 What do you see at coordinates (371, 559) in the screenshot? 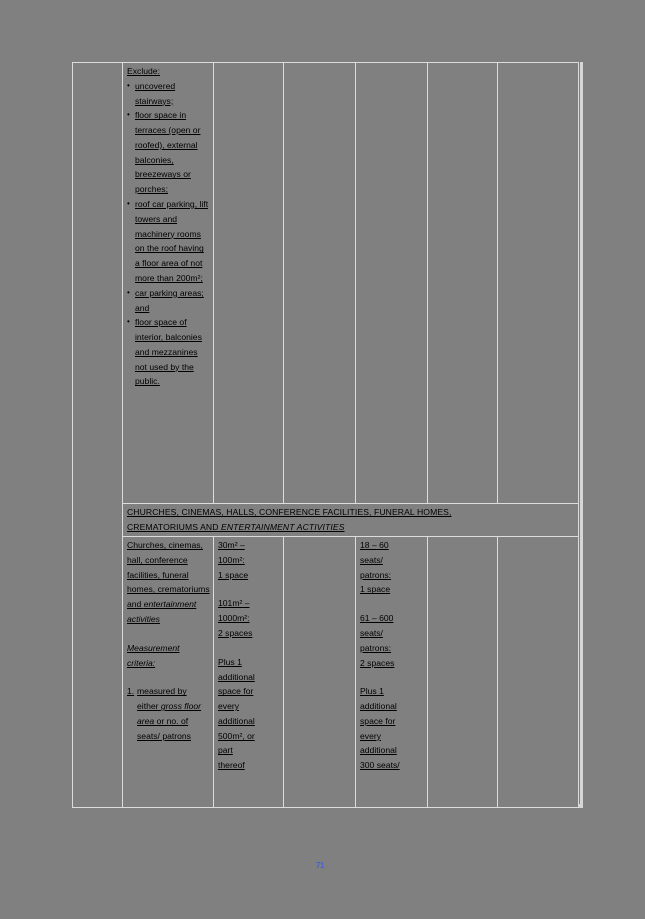
I see `seats-band-1-line-2: seats/` at bounding box center [371, 559].